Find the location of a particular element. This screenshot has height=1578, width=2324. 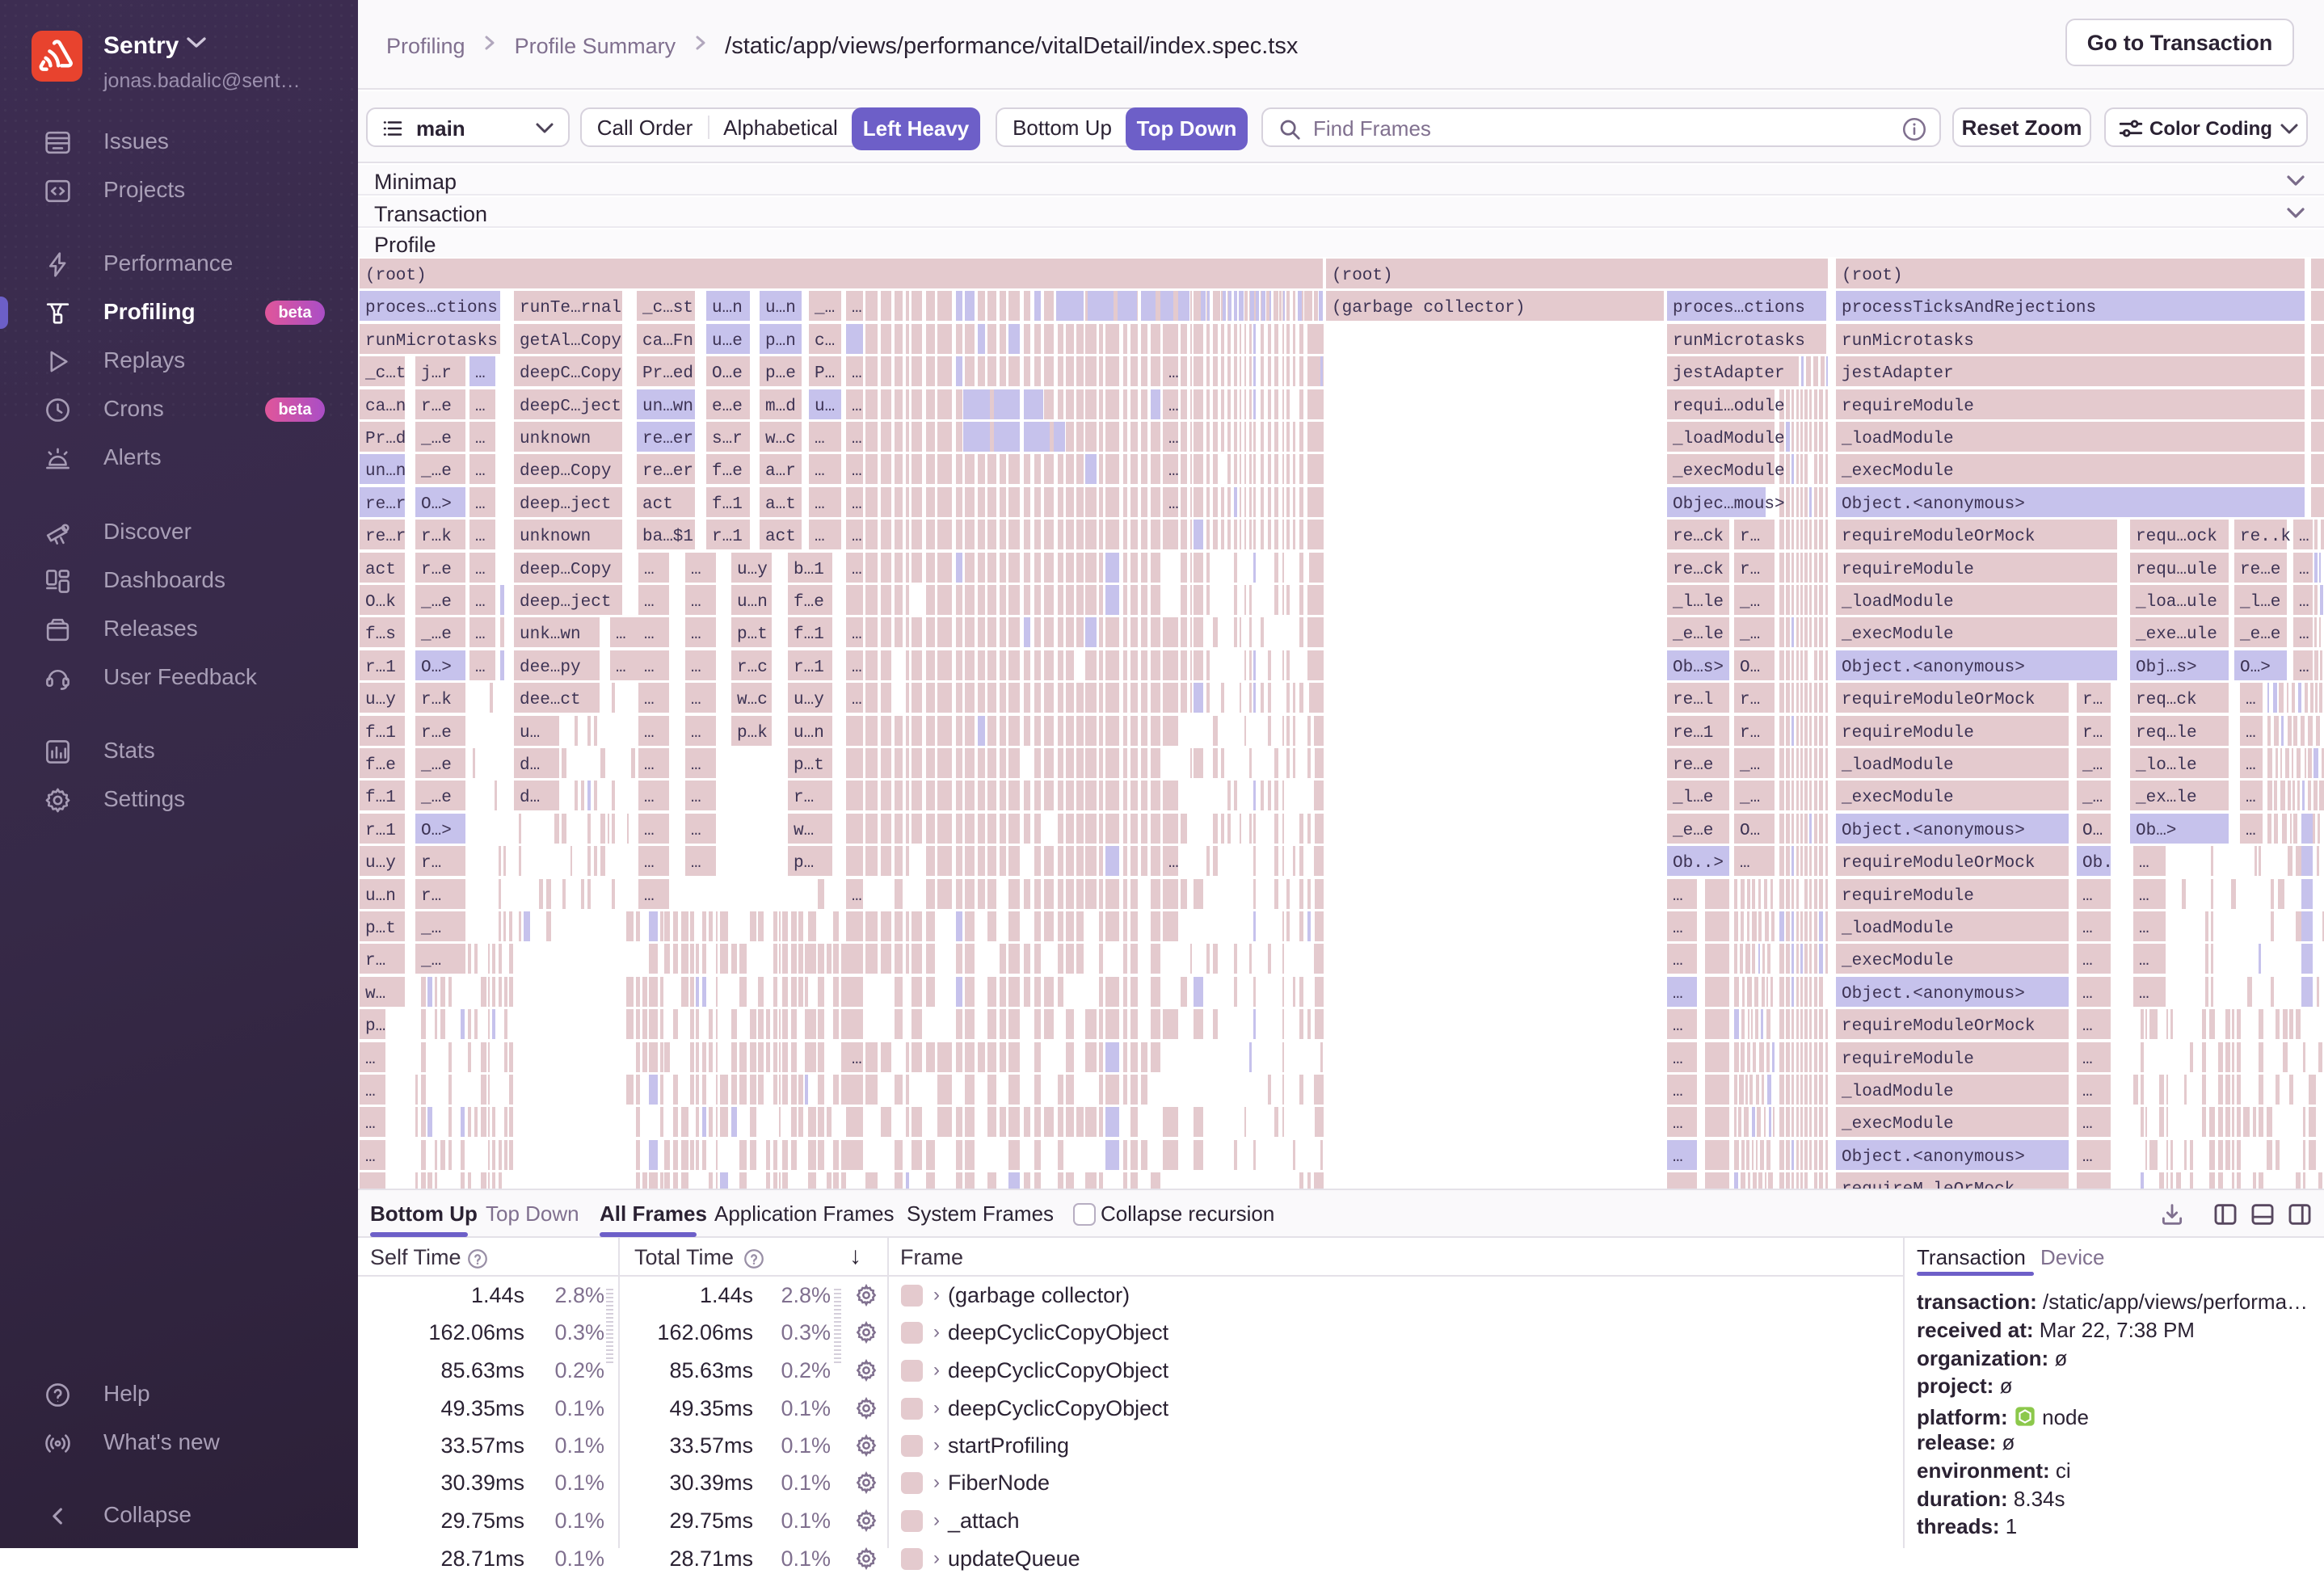

svg-text: un…wn is located at coordinates (667, 407).